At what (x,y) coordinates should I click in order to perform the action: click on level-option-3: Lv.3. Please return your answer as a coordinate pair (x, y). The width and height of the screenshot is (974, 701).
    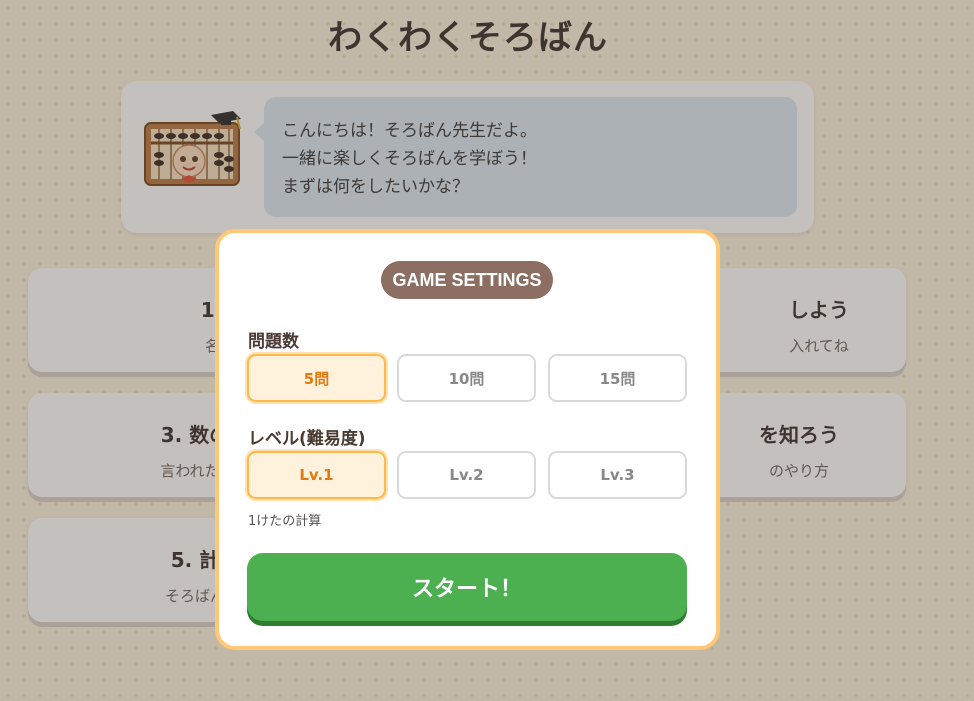
    Looking at the image, I should click on (617, 475).